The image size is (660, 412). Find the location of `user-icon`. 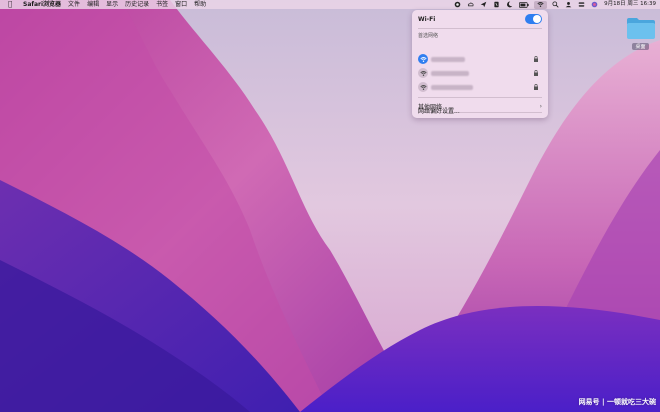

user-icon is located at coordinates (568, 5).